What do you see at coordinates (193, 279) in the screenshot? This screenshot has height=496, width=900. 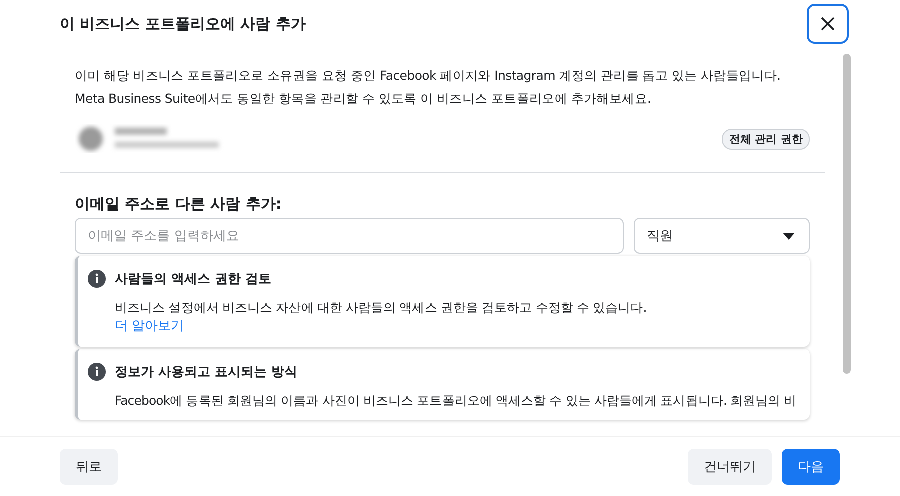 I see `notice-title: 사람들의 액세스 권한 검토` at bounding box center [193, 279].